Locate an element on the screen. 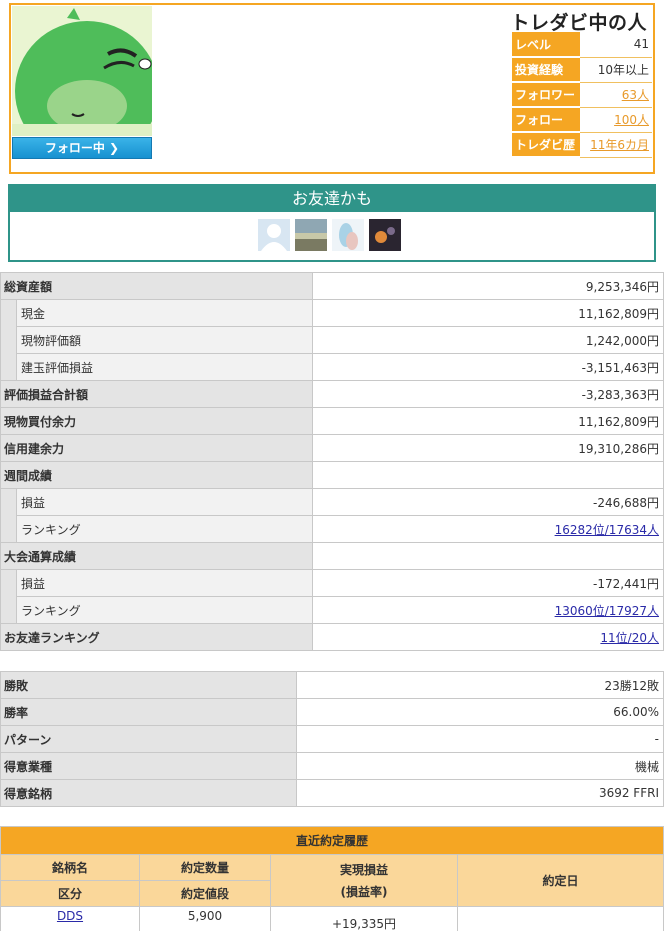 Image resolution: width=664 pixels, height=931 pixels. avatar is located at coordinates (82, 71).